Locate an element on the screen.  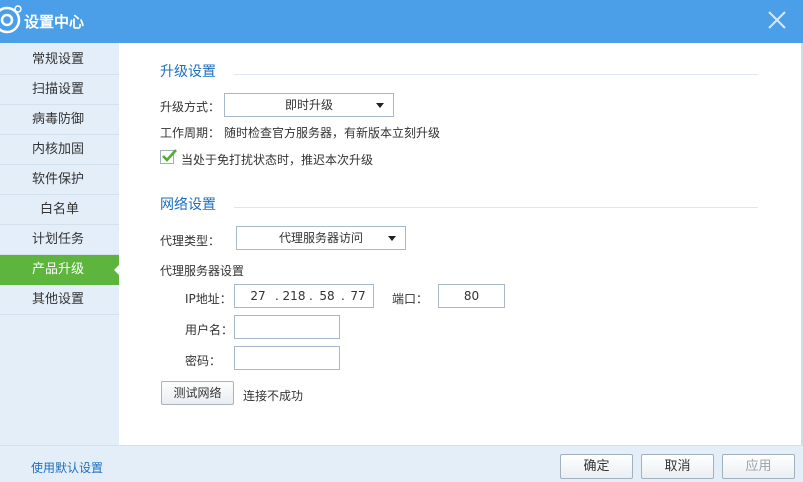
port-value: 80 is located at coordinates (471, 296).